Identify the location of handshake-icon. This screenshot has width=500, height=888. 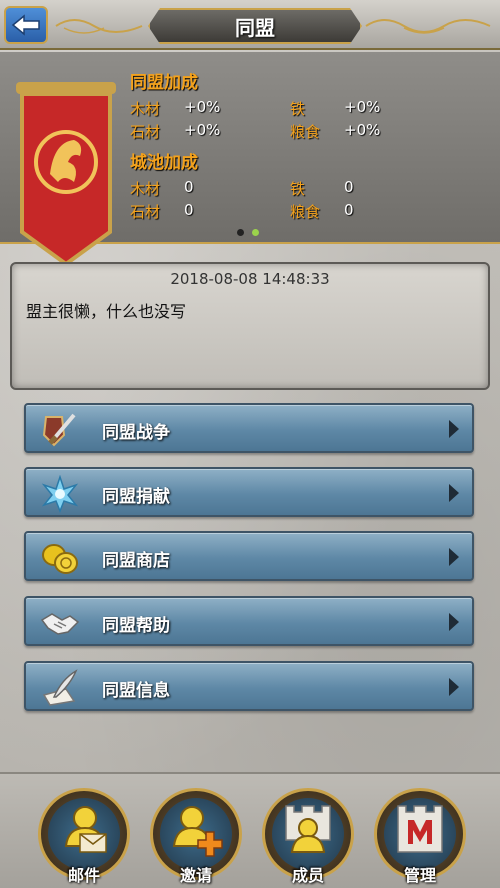
(60, 624).